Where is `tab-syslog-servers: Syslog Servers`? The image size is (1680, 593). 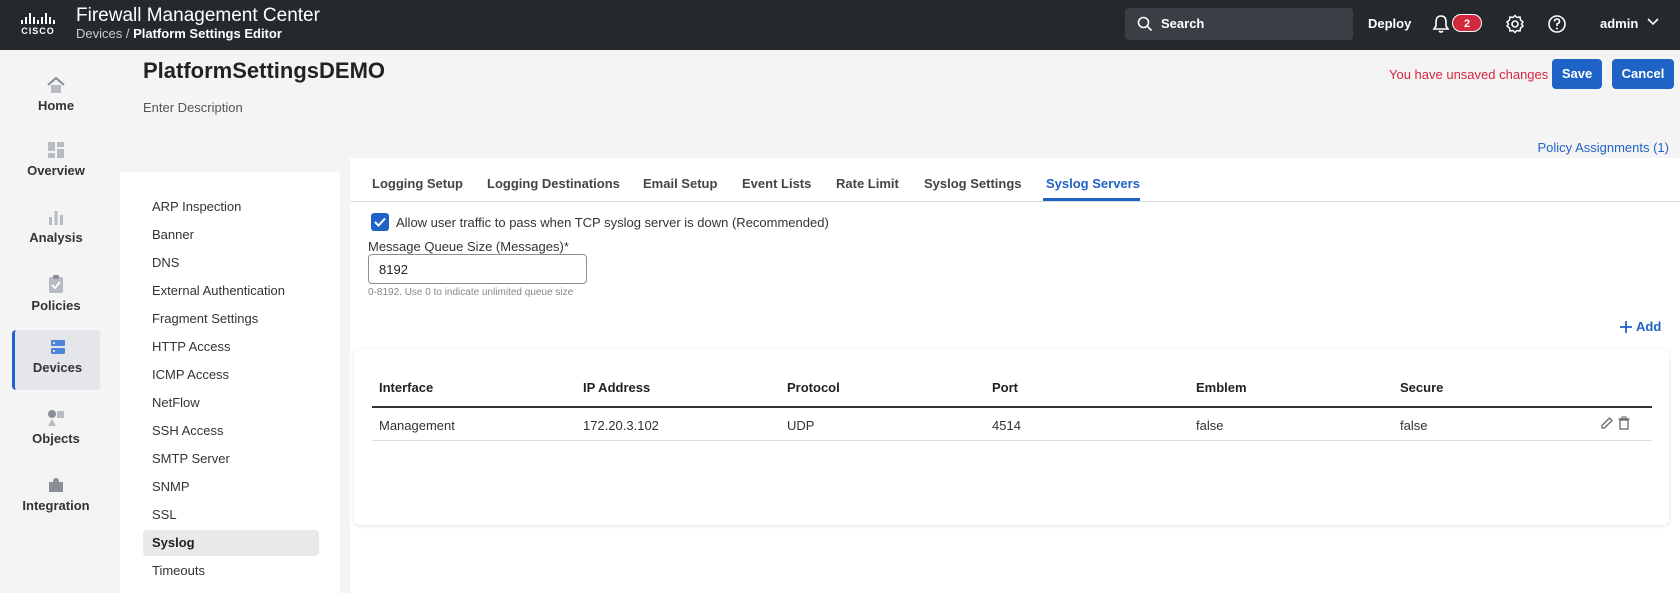
tab-syslog-servers: Syslog Servers is located at coordinates (1093, 183).